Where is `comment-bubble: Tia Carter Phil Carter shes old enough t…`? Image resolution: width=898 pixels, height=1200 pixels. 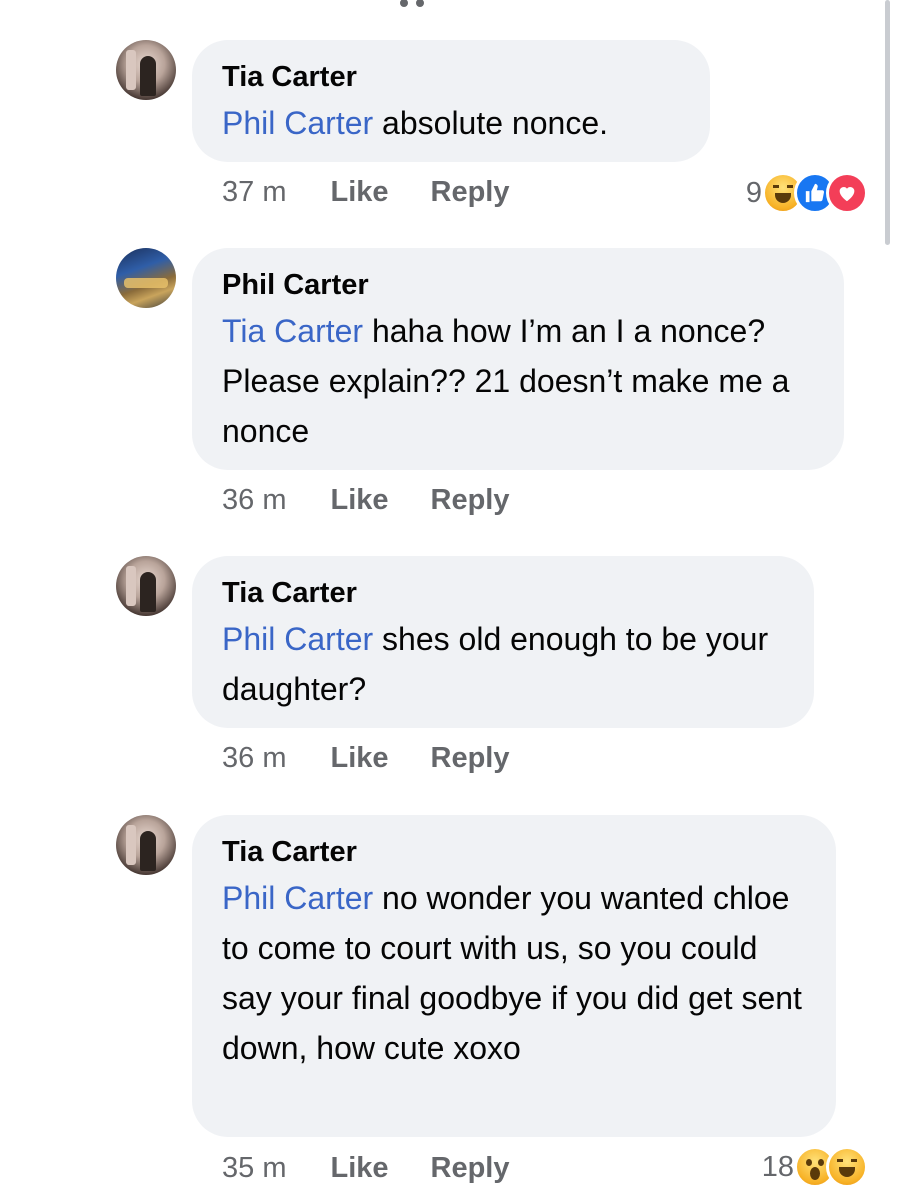
comment-bubble: Tia Carter Phil Carter shes old enough t… is located at coordinates (503, 642).